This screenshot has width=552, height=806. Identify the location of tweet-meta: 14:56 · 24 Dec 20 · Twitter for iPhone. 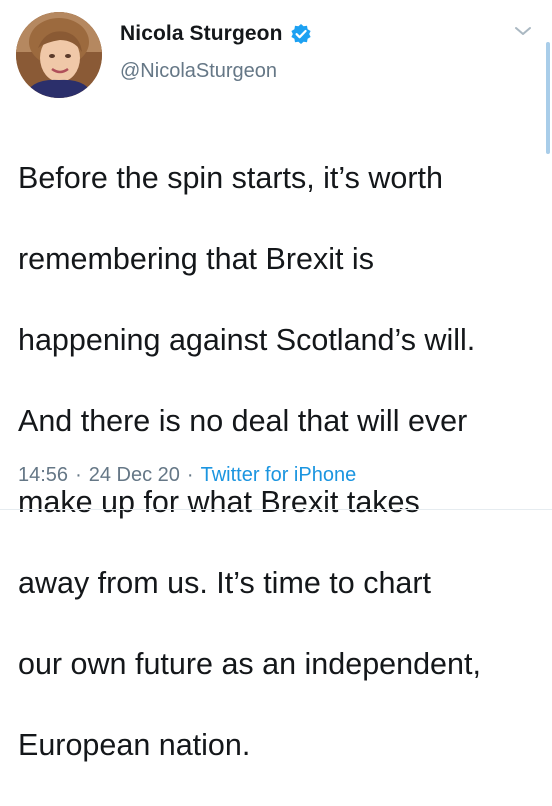
(187, 475).